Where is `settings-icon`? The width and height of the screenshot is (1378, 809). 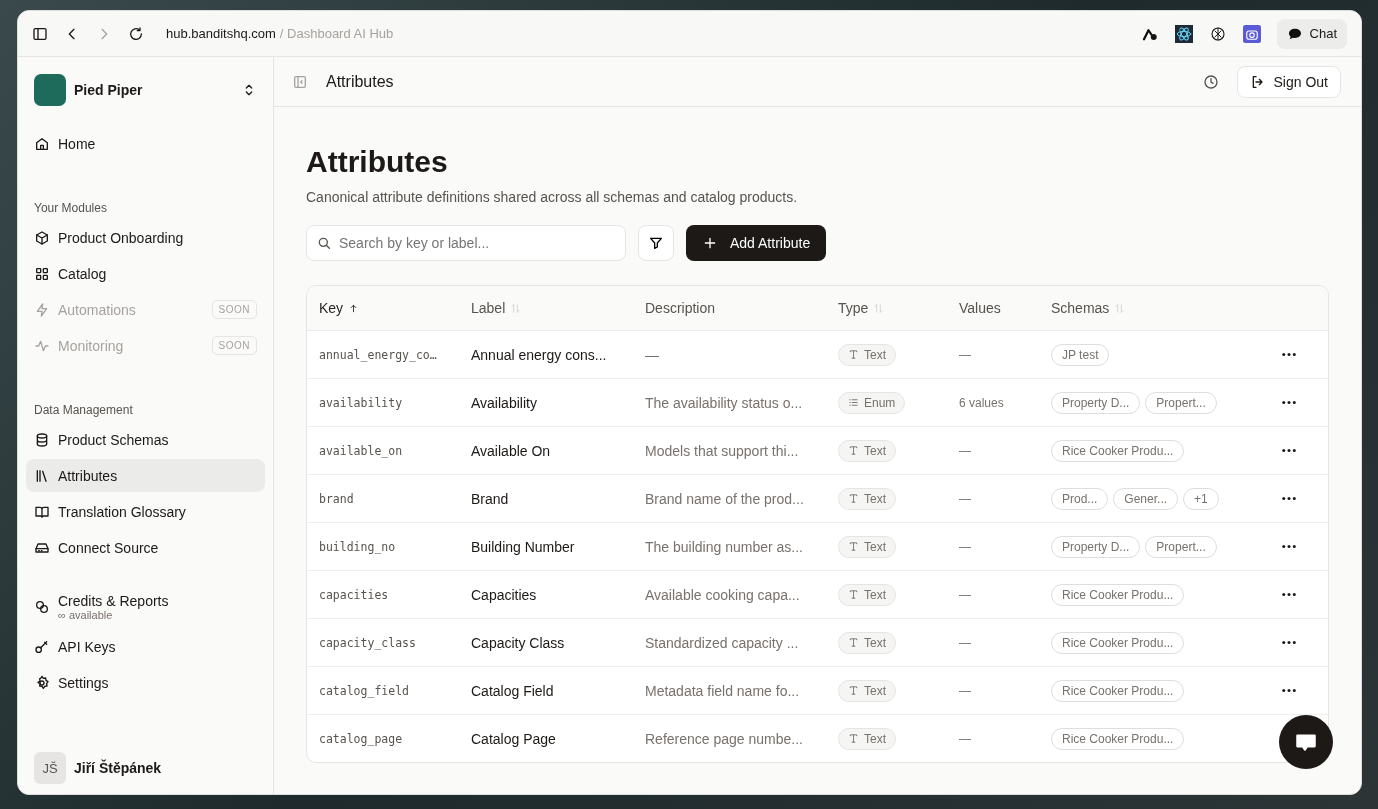 settings-icon is located at coordinates (42, 682).